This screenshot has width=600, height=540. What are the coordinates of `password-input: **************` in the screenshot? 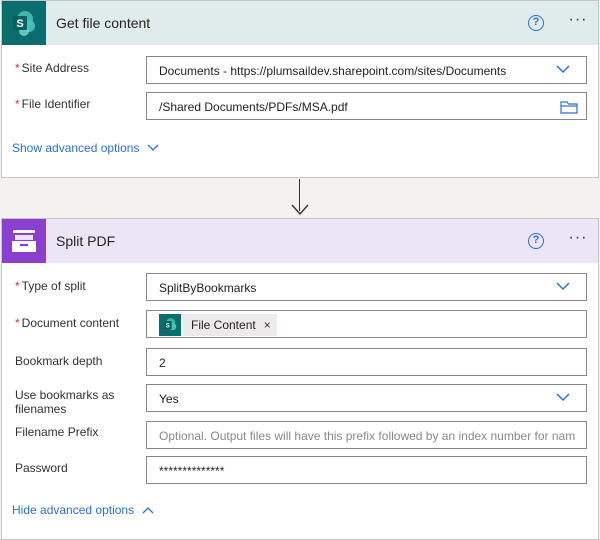 It's located at (366, 470).